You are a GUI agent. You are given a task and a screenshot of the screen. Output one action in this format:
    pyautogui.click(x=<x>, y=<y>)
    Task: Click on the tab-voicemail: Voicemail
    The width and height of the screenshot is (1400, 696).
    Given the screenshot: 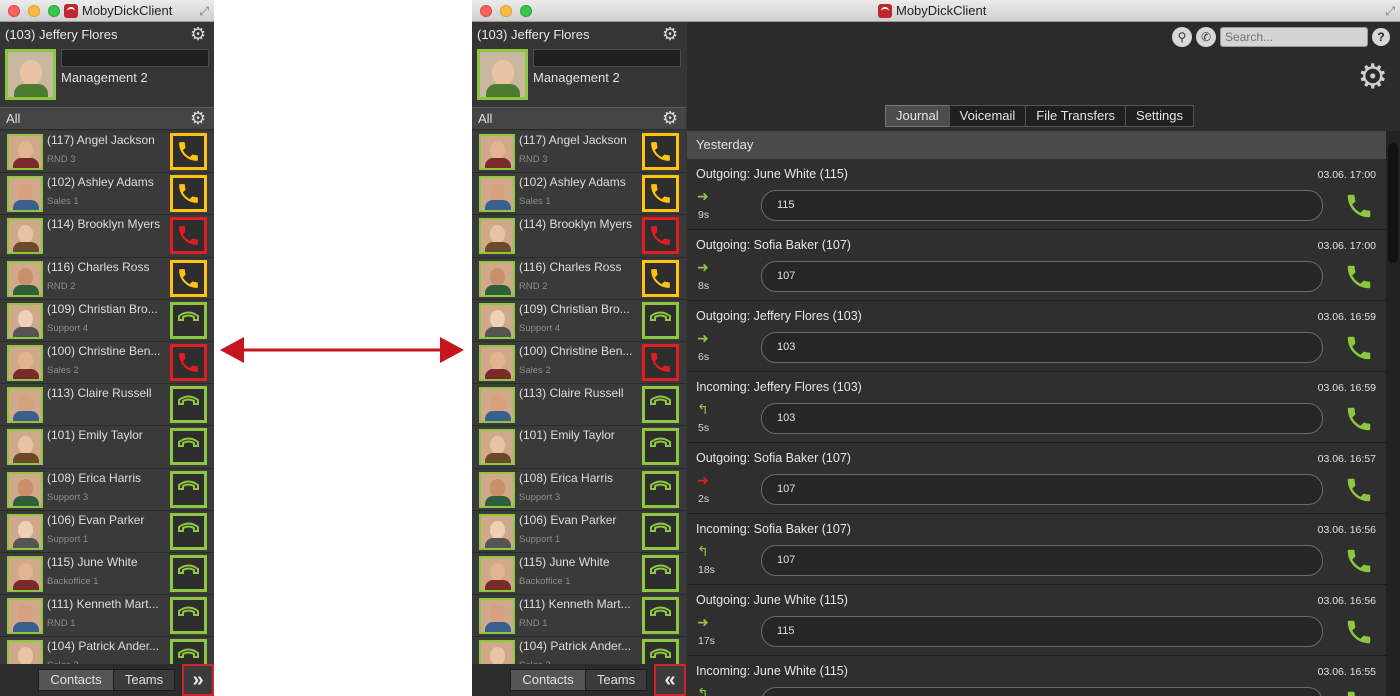 What is the action you would take?
    pyautogui.click(x=987, y=116)
    